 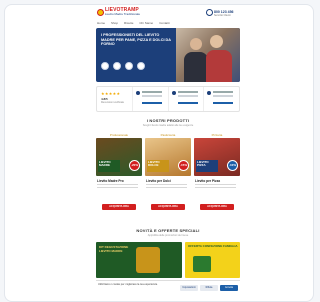 What do you see at coordinates (229, 288) in the screenshot?
I see `cookie-accept-button: Accetta` at bounding box center [229, 288].